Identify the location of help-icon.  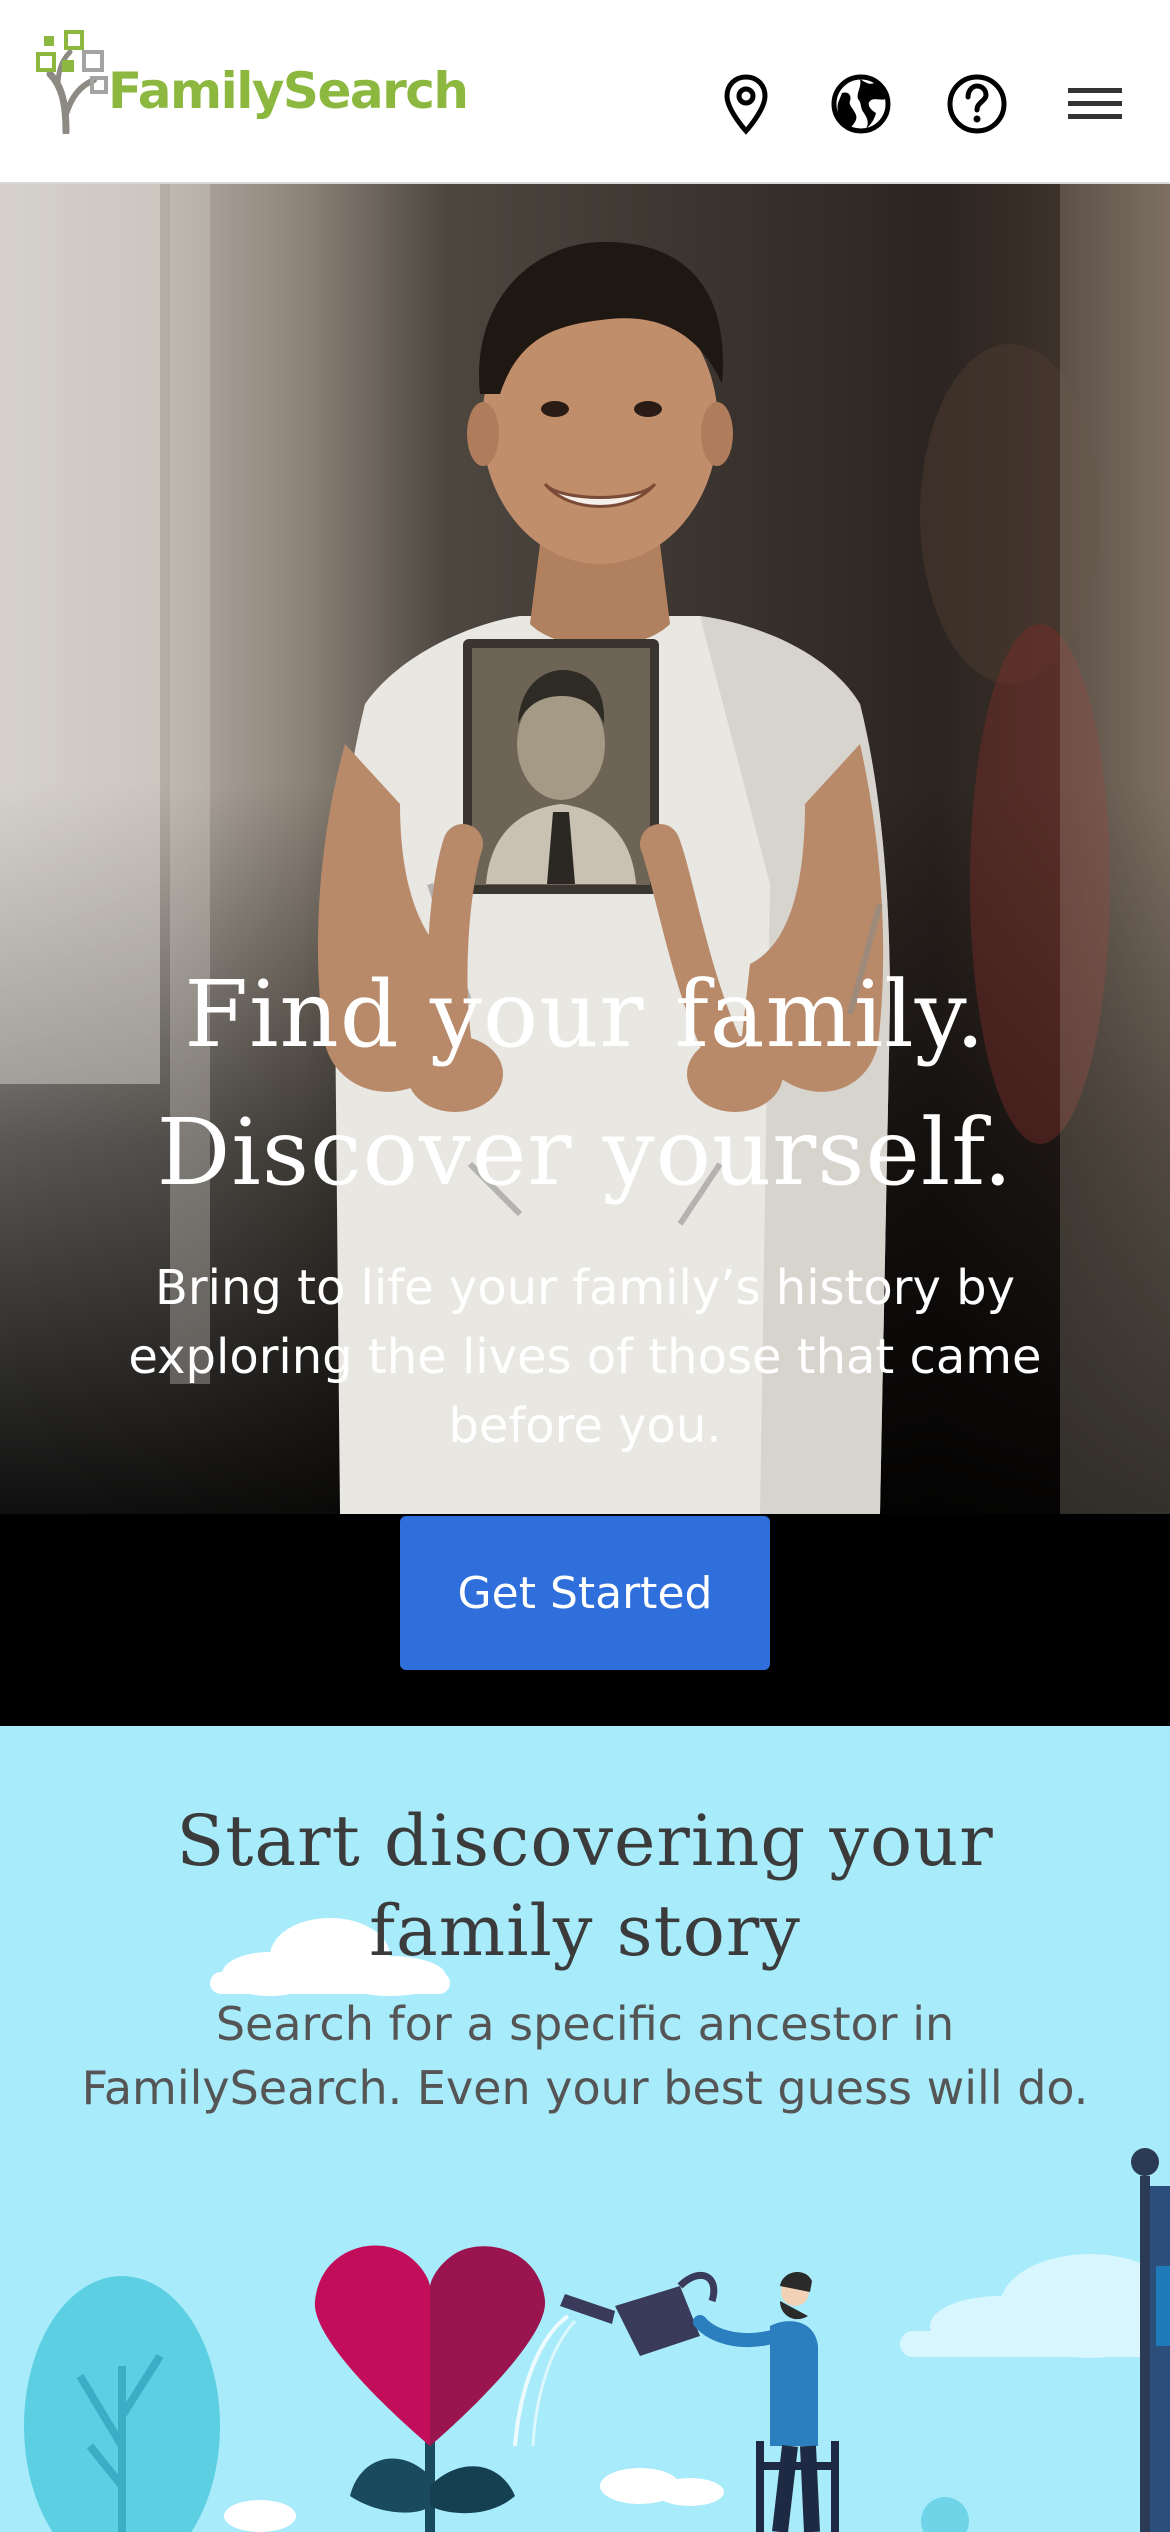
(977, 104).